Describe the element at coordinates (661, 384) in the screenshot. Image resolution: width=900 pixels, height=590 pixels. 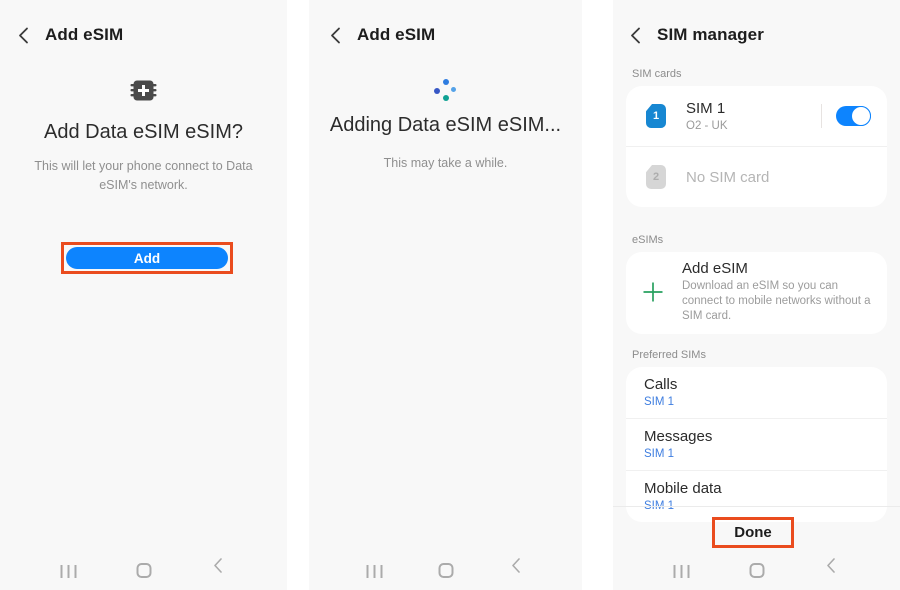
I see `preferred-title: Calls` at that location.